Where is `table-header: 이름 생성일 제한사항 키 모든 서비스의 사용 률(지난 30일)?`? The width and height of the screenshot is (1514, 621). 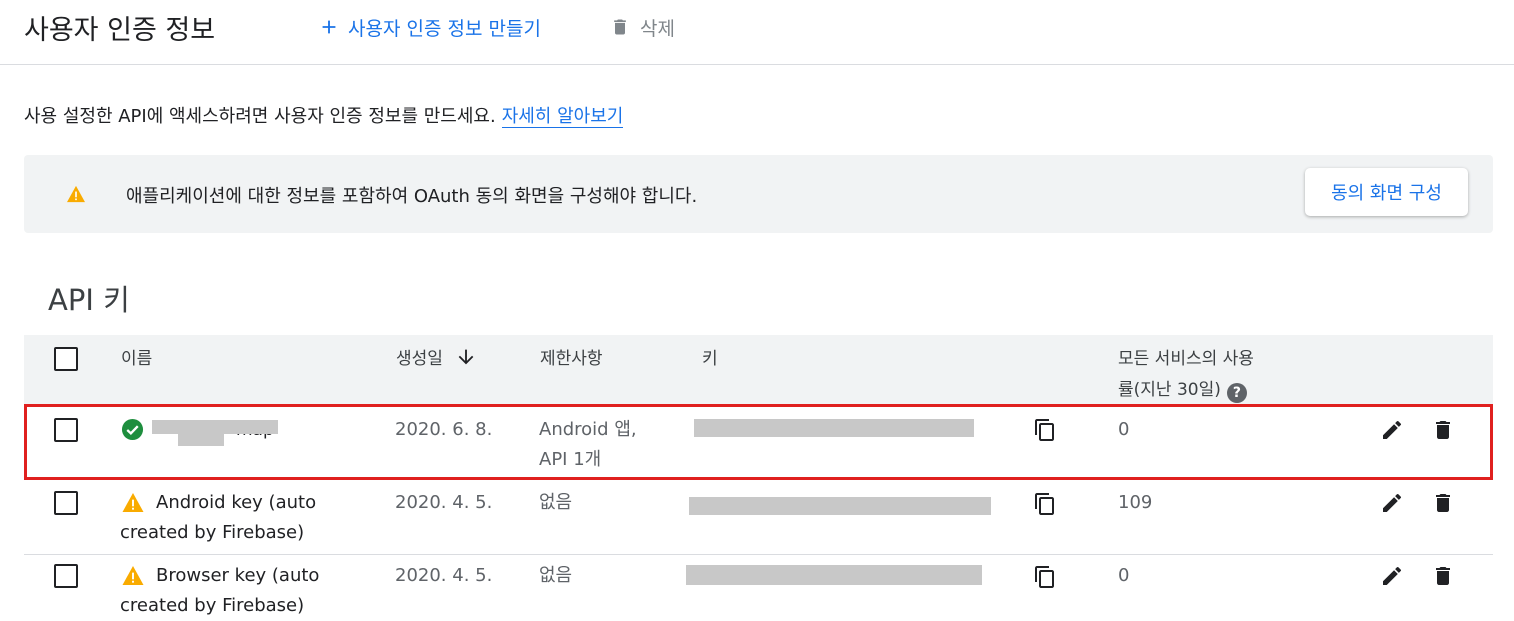
table-header: 이름 생성일 제한사항 키 모든 서비스의 사용 률(지난 30일)? is located at coordinates (758, 370).